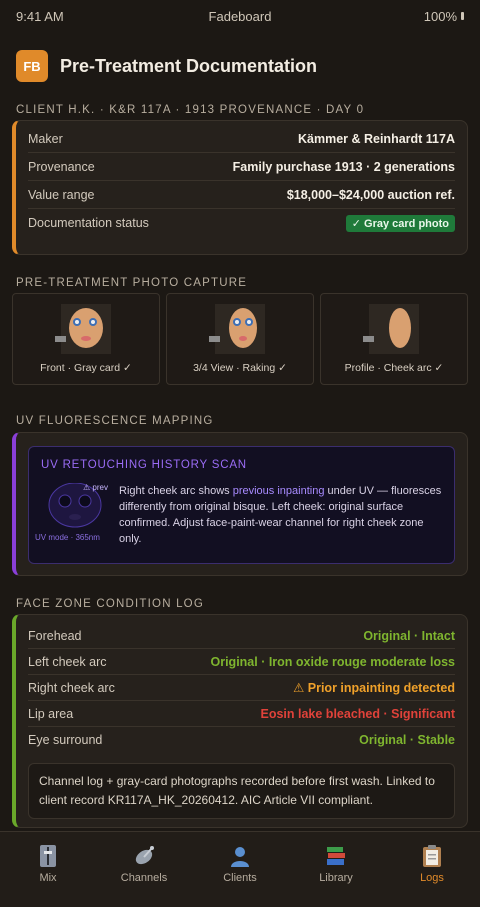 The width and height of the screenshot is (480, 907). I want to click on uv-face-figure: ⚠ prev UV mode · 365nm, so click(73, 517).